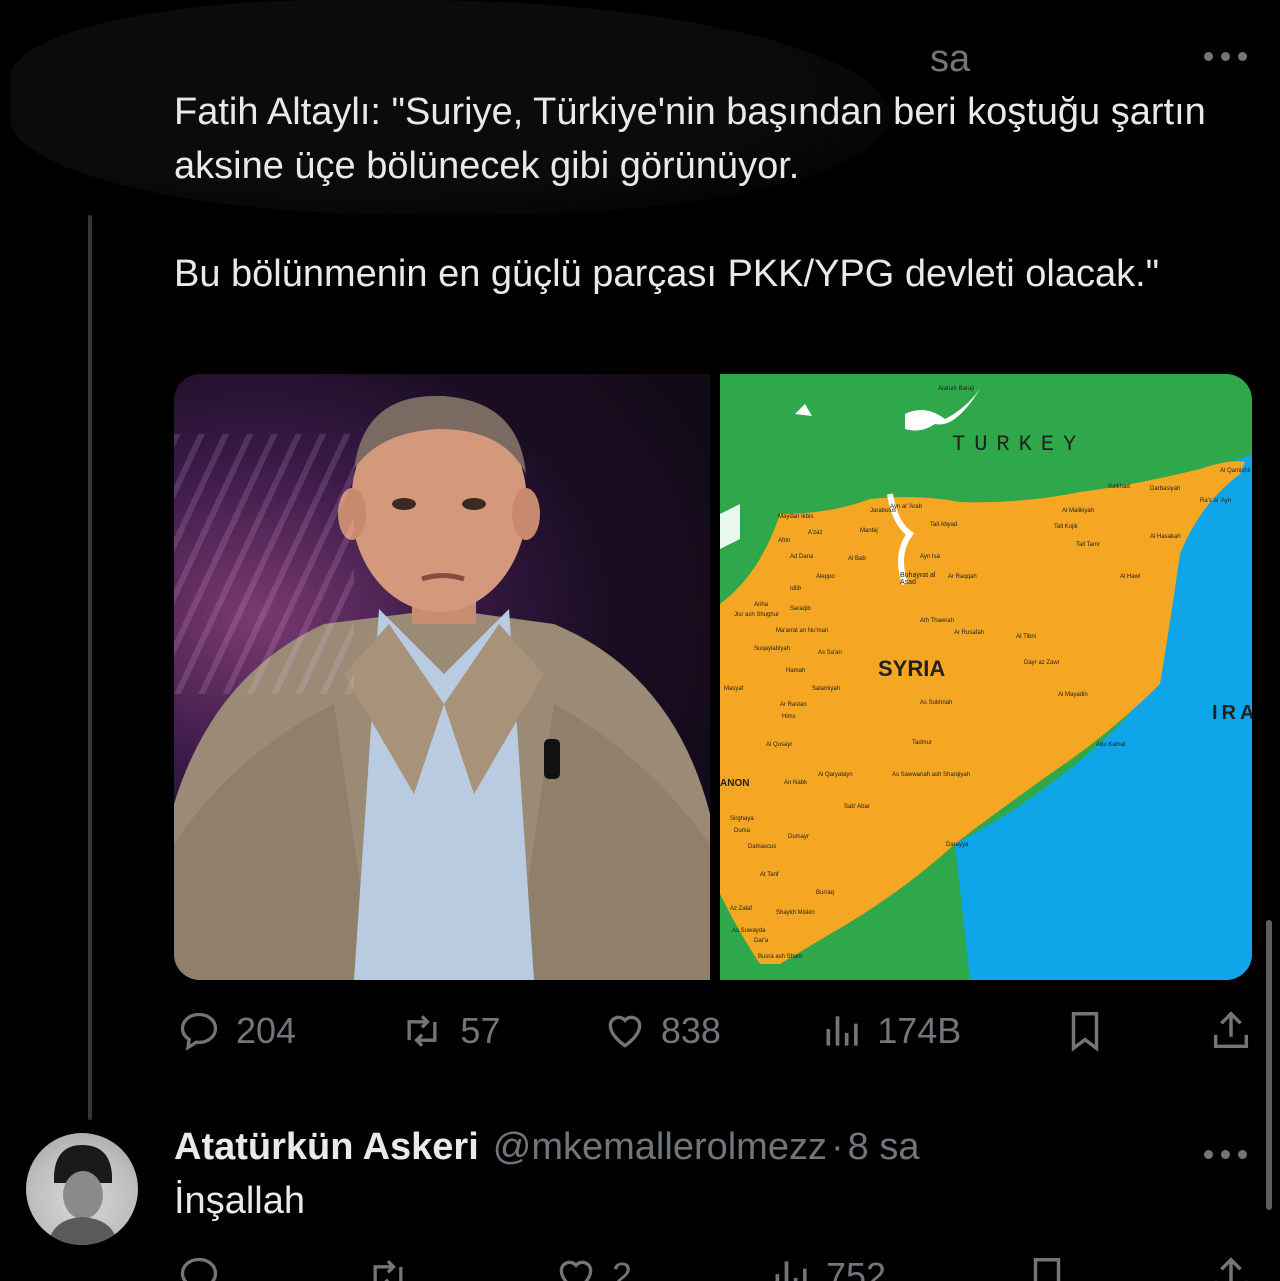 The width and height of the screenshot is (1280, 1281). What do you see at coordinates (742, 819) in the screenshot?
I see `map-city-label: Sirghaya` at bounding box center [742, 819].